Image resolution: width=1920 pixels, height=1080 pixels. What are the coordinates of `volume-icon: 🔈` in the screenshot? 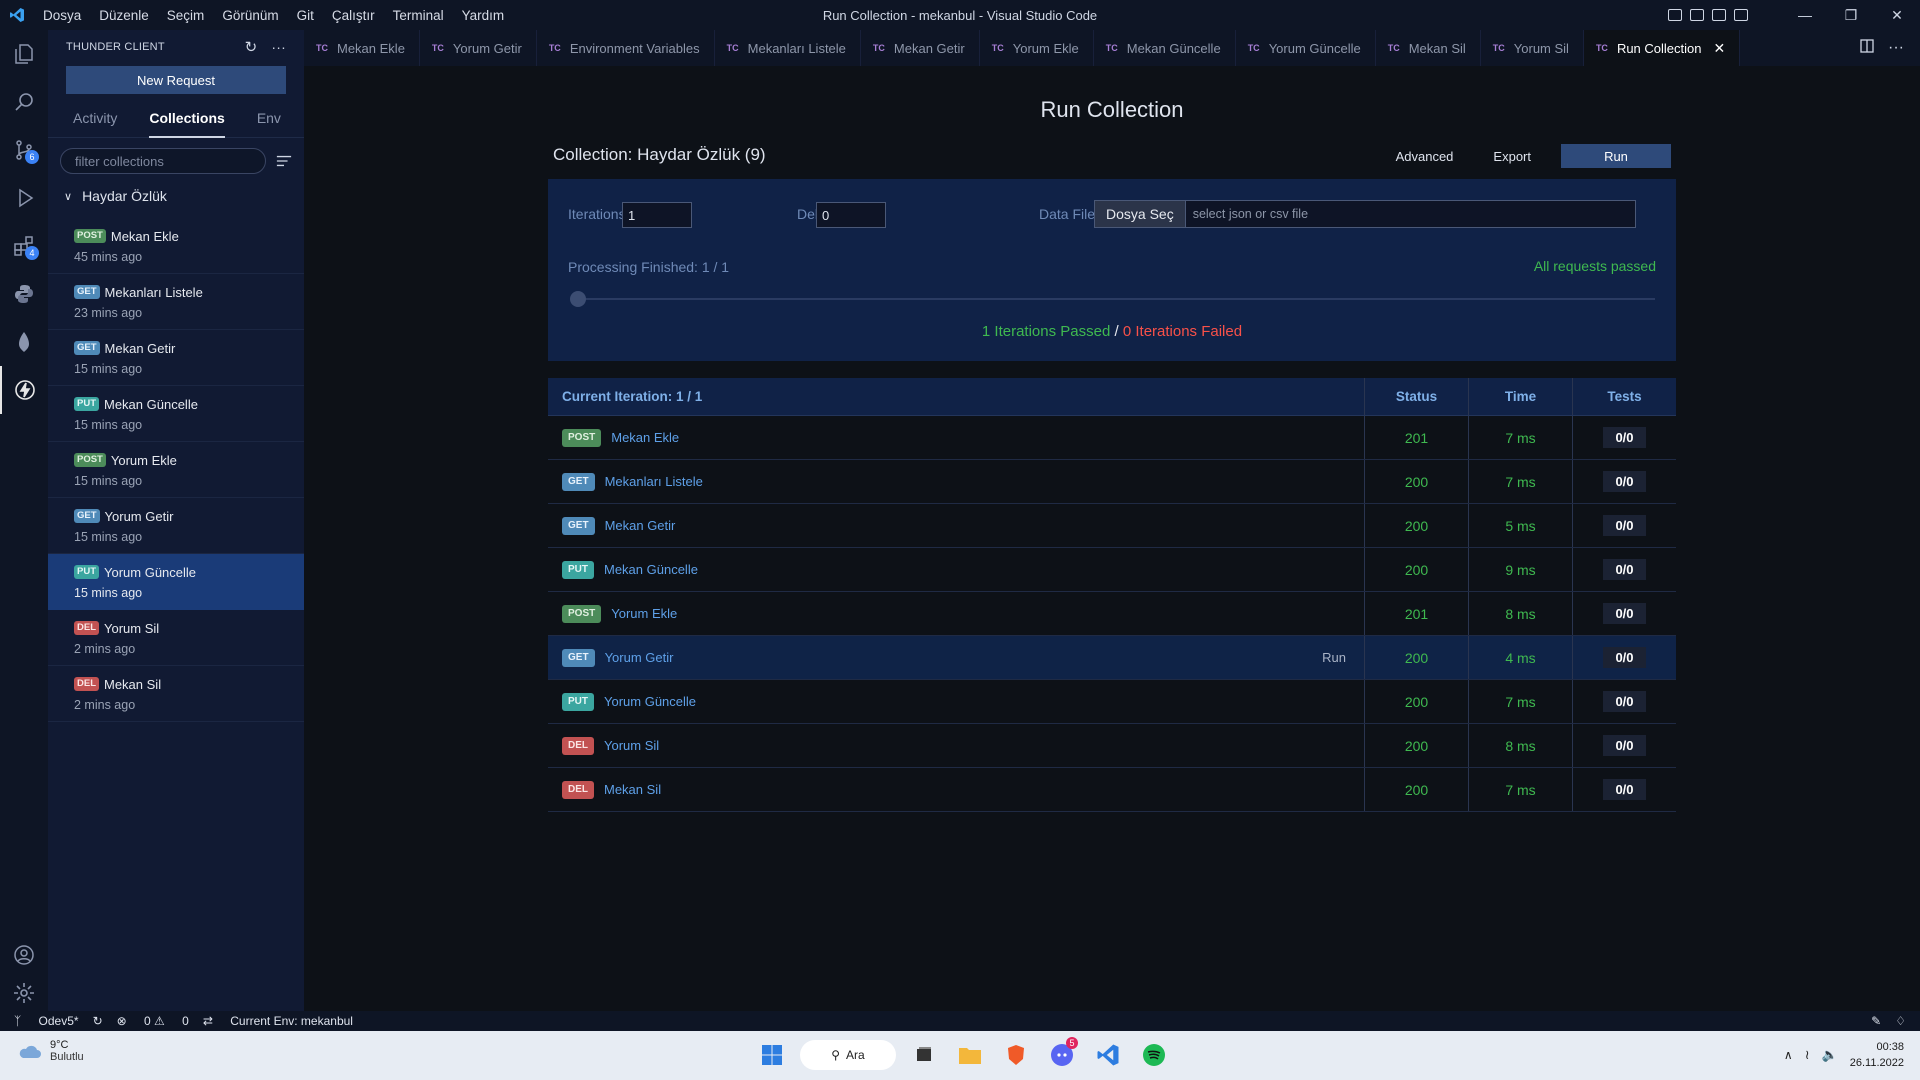 It's located at (1830, 1055).